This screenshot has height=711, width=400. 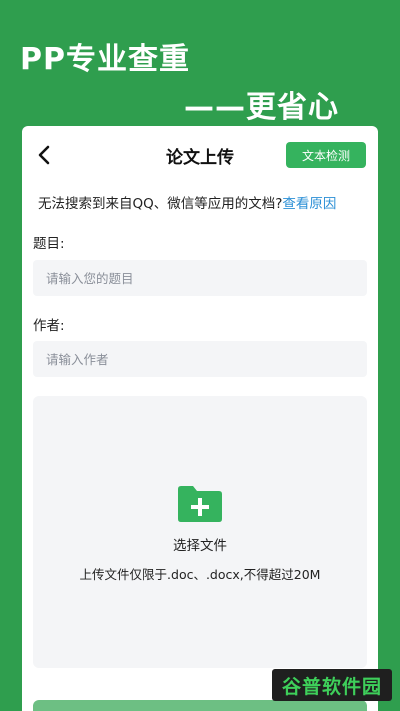 What do you see at coordinates (309, 204) in the screenshot?
I see `view-reason-link: 查看原因` at bounding box center [309, 204].